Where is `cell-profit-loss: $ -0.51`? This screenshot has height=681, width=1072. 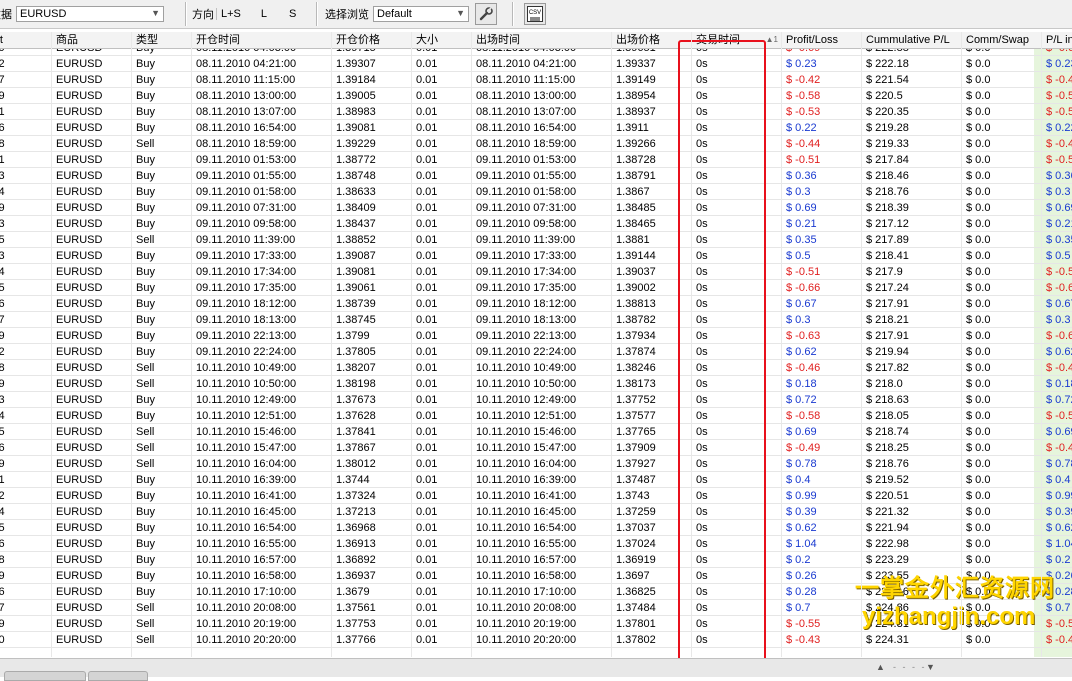 cell-profit-loss: $ -0.51 is located at coordinates (803, 272).